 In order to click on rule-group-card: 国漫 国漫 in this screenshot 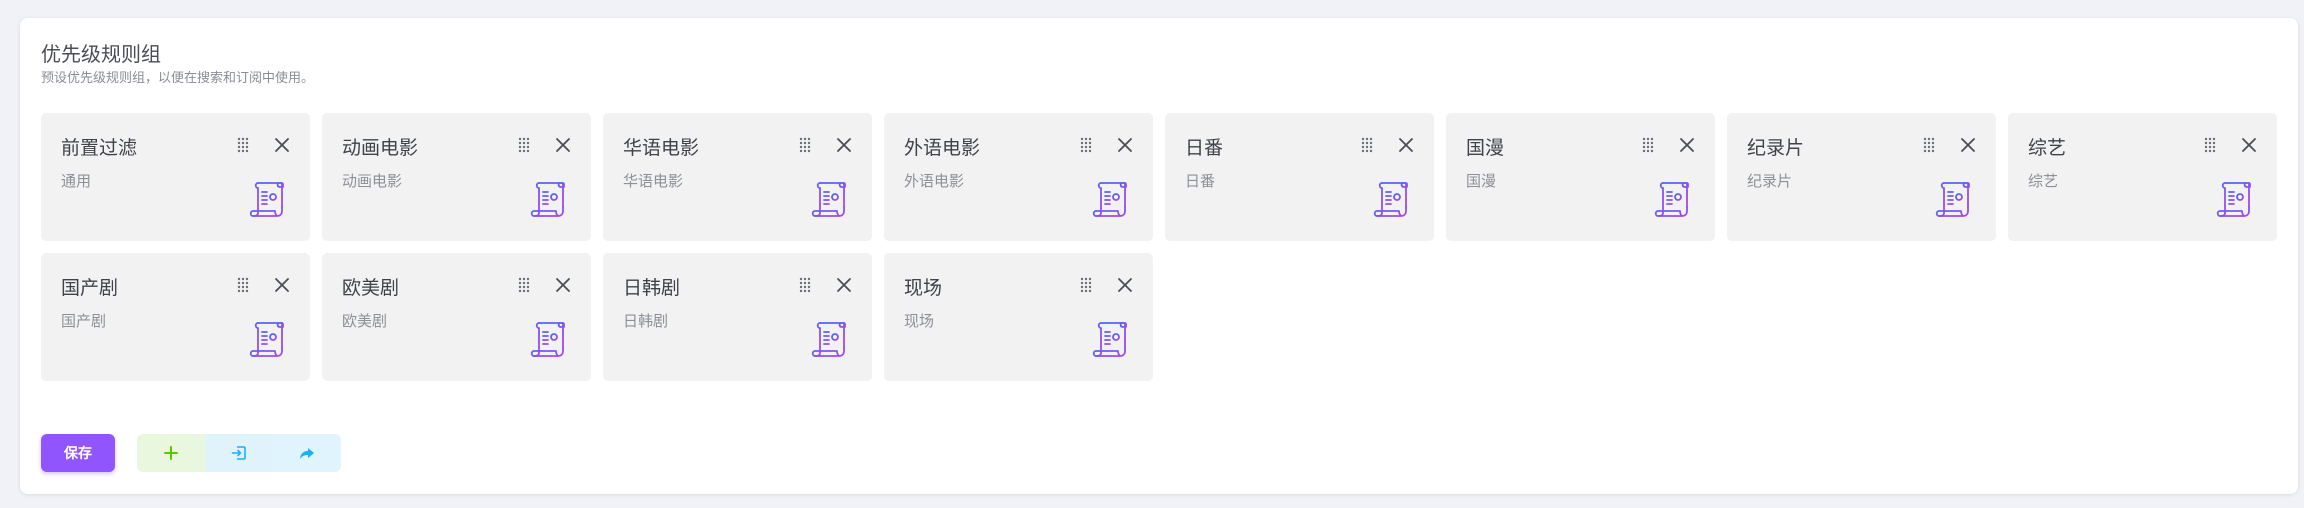, I will do `click(1580, 177)`.